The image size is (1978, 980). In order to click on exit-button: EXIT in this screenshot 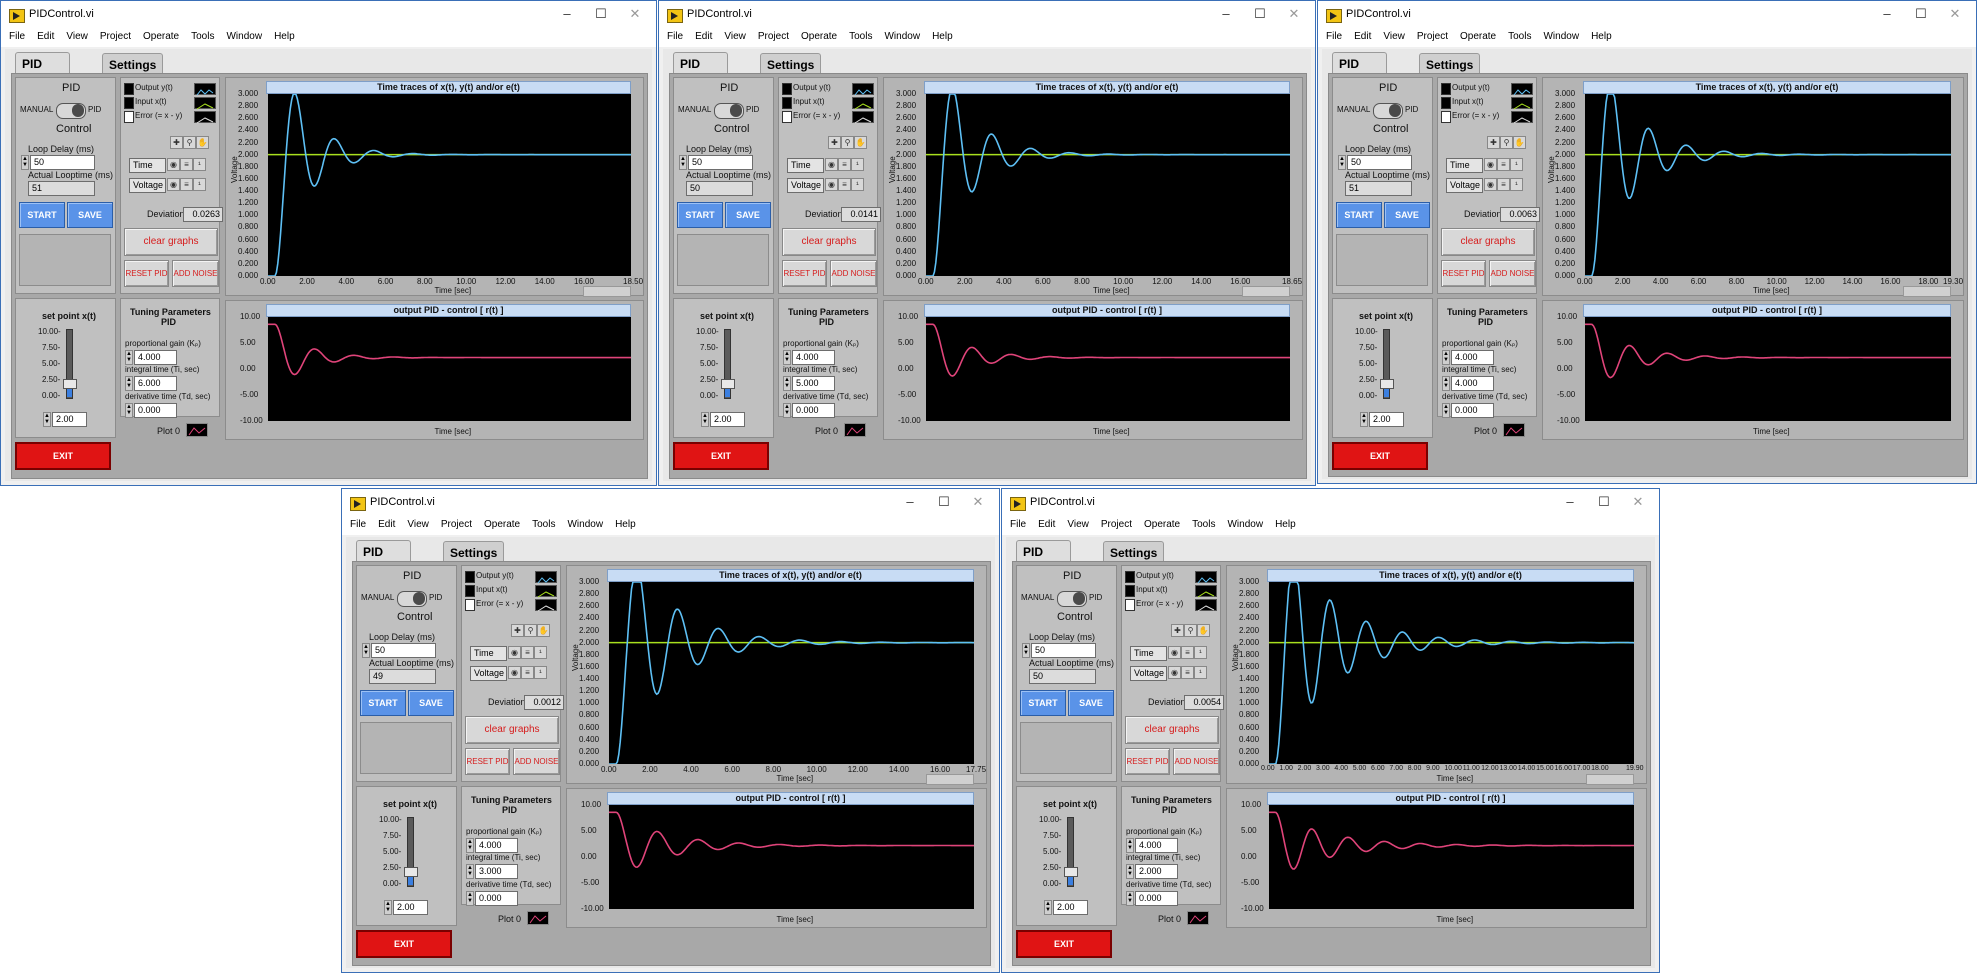, I will do `click(404, 944)`.